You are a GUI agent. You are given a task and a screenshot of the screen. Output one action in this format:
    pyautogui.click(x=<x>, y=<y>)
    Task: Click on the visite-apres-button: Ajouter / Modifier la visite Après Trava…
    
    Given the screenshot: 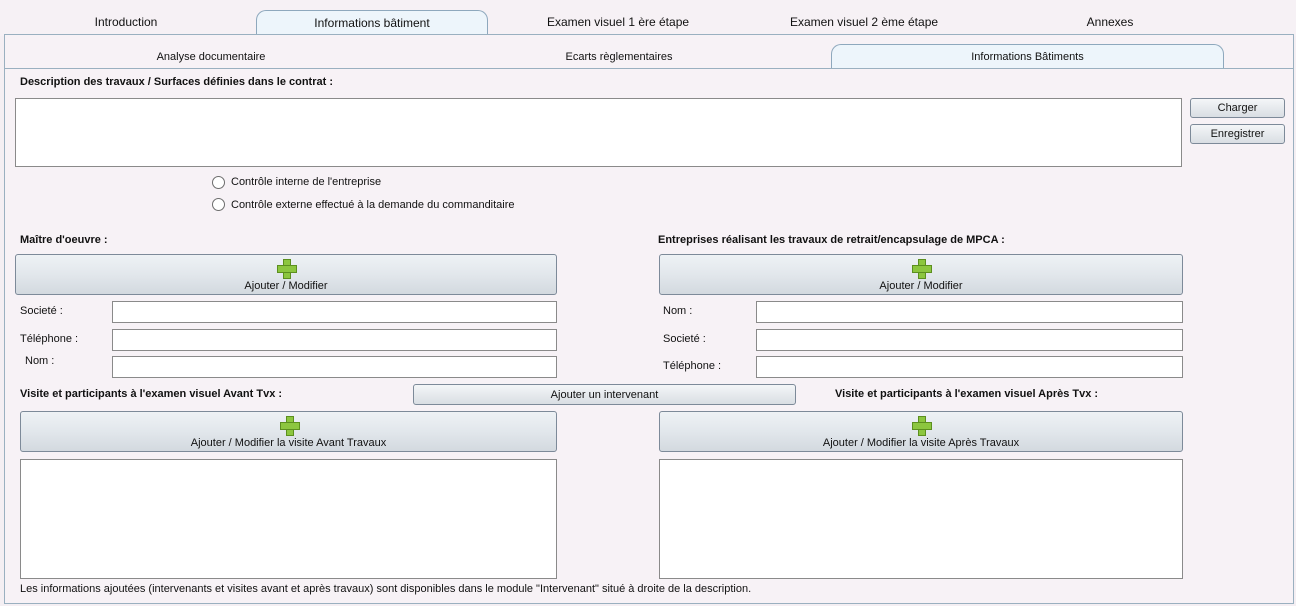 What is the action you would take?
    pyautogui.click(x=921, y=431)
    